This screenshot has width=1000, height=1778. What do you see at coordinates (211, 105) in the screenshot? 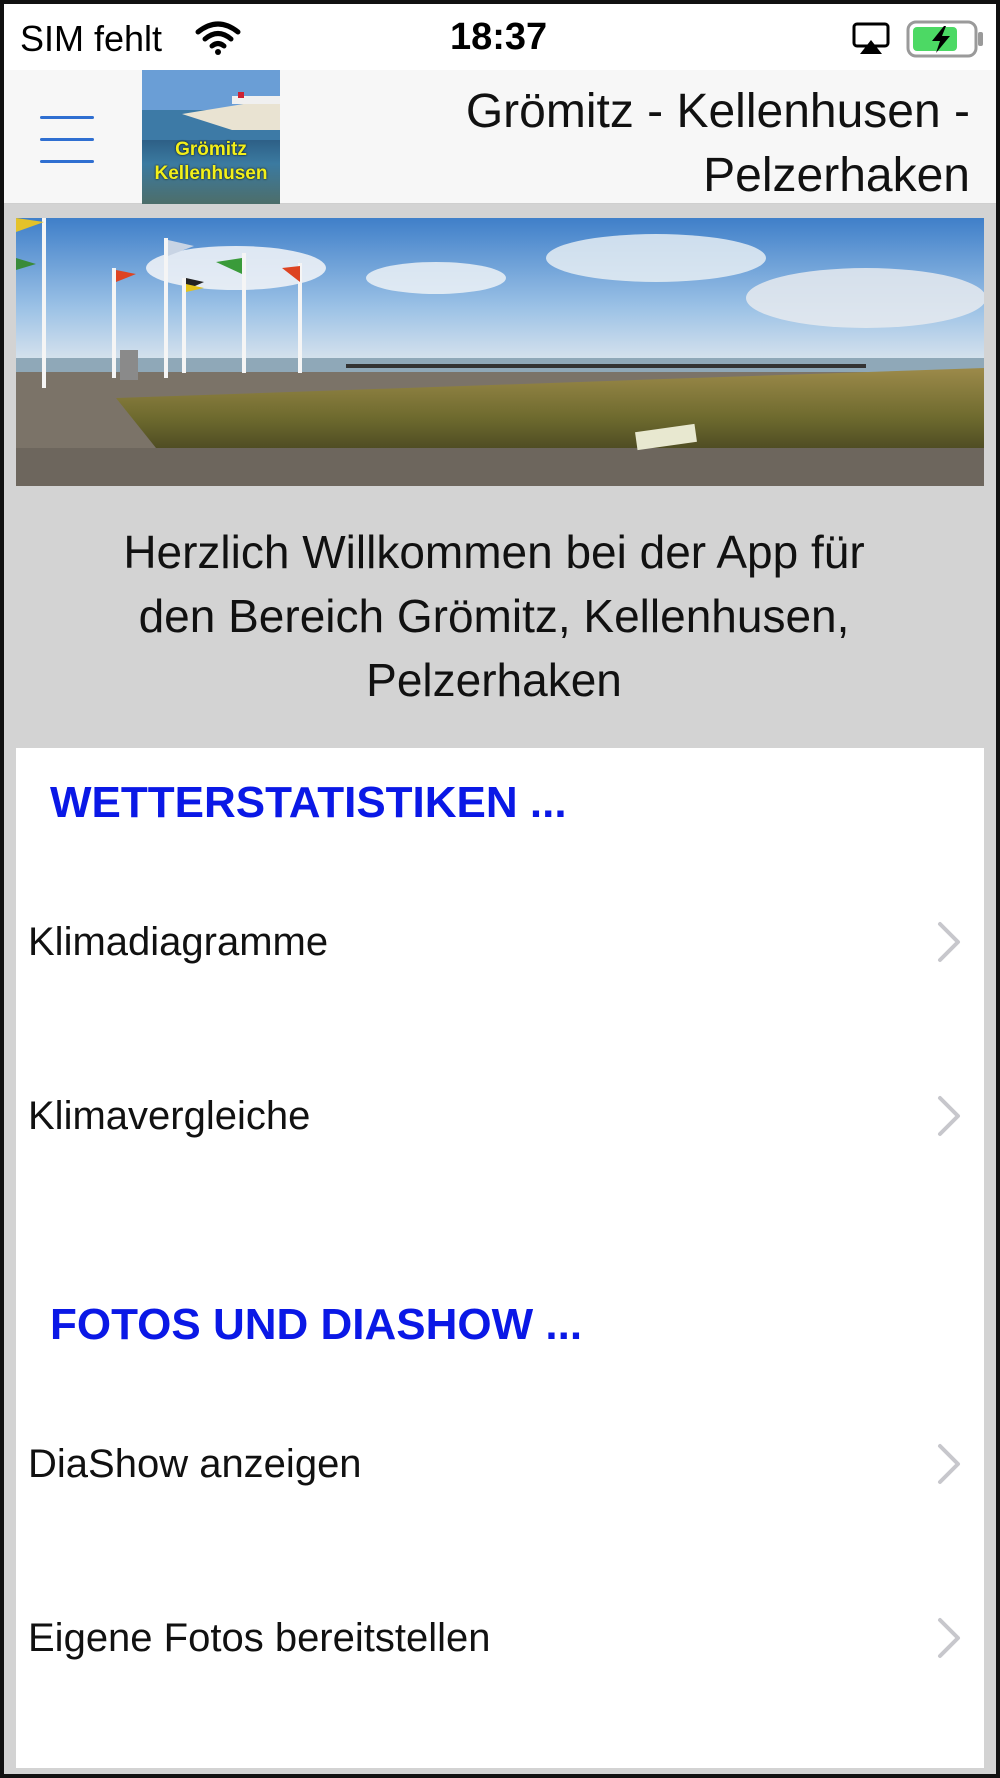
I see `logo-beach-image` at bounding box center [211, 105].